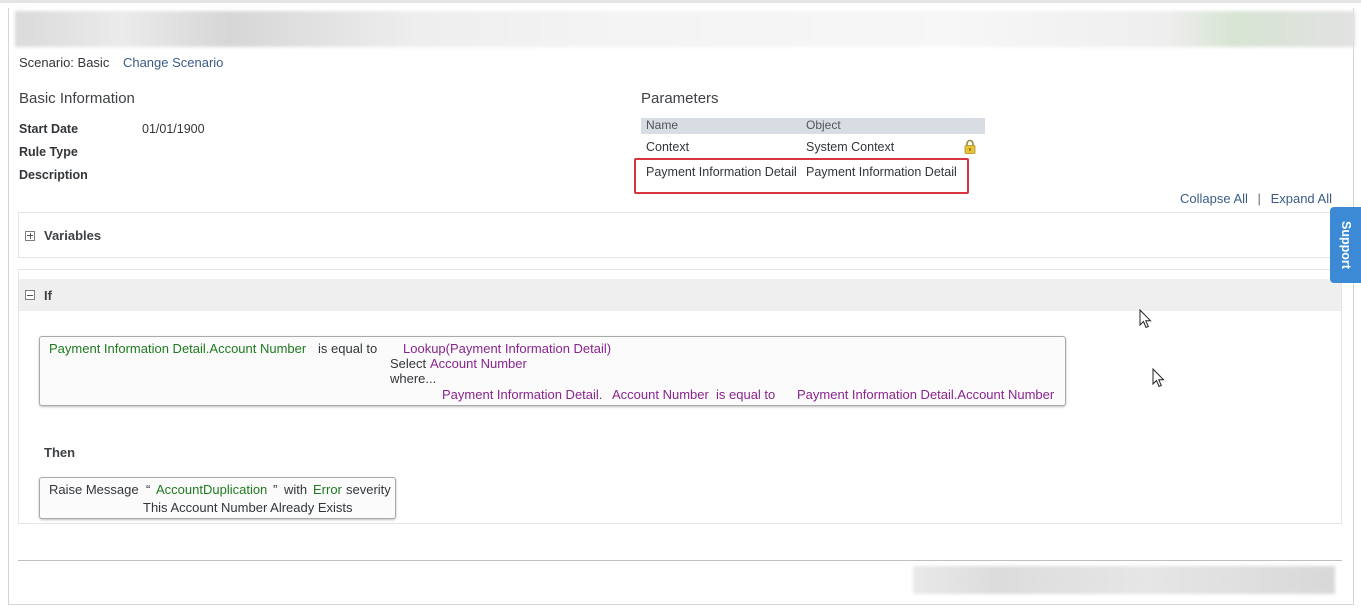 The image size is (1361, 609). What do you see at coordinates (1214, 198) in the screenshot?
I see `collapse-all-link: Collapse All` at bounding box center [1214, 198].